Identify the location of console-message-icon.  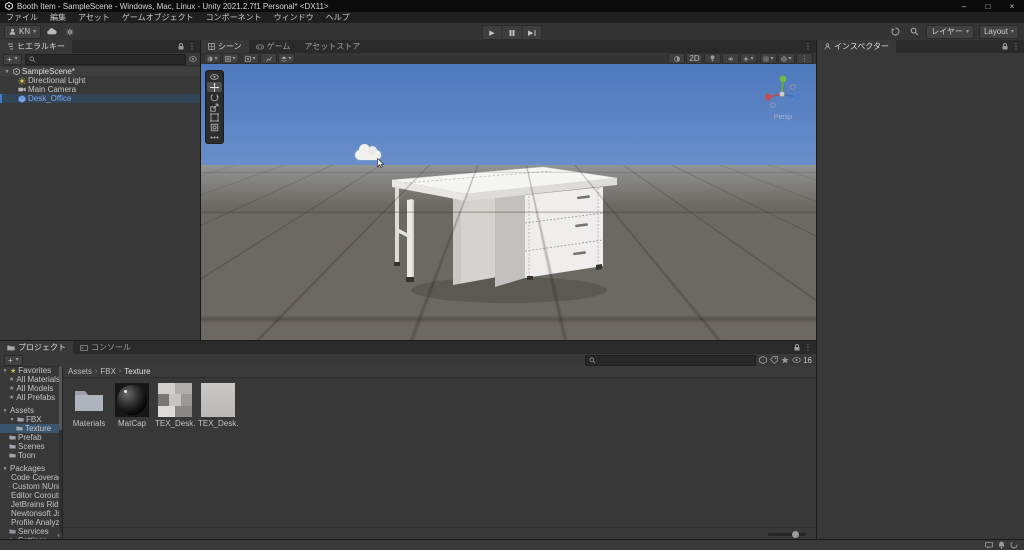
(989, 545).